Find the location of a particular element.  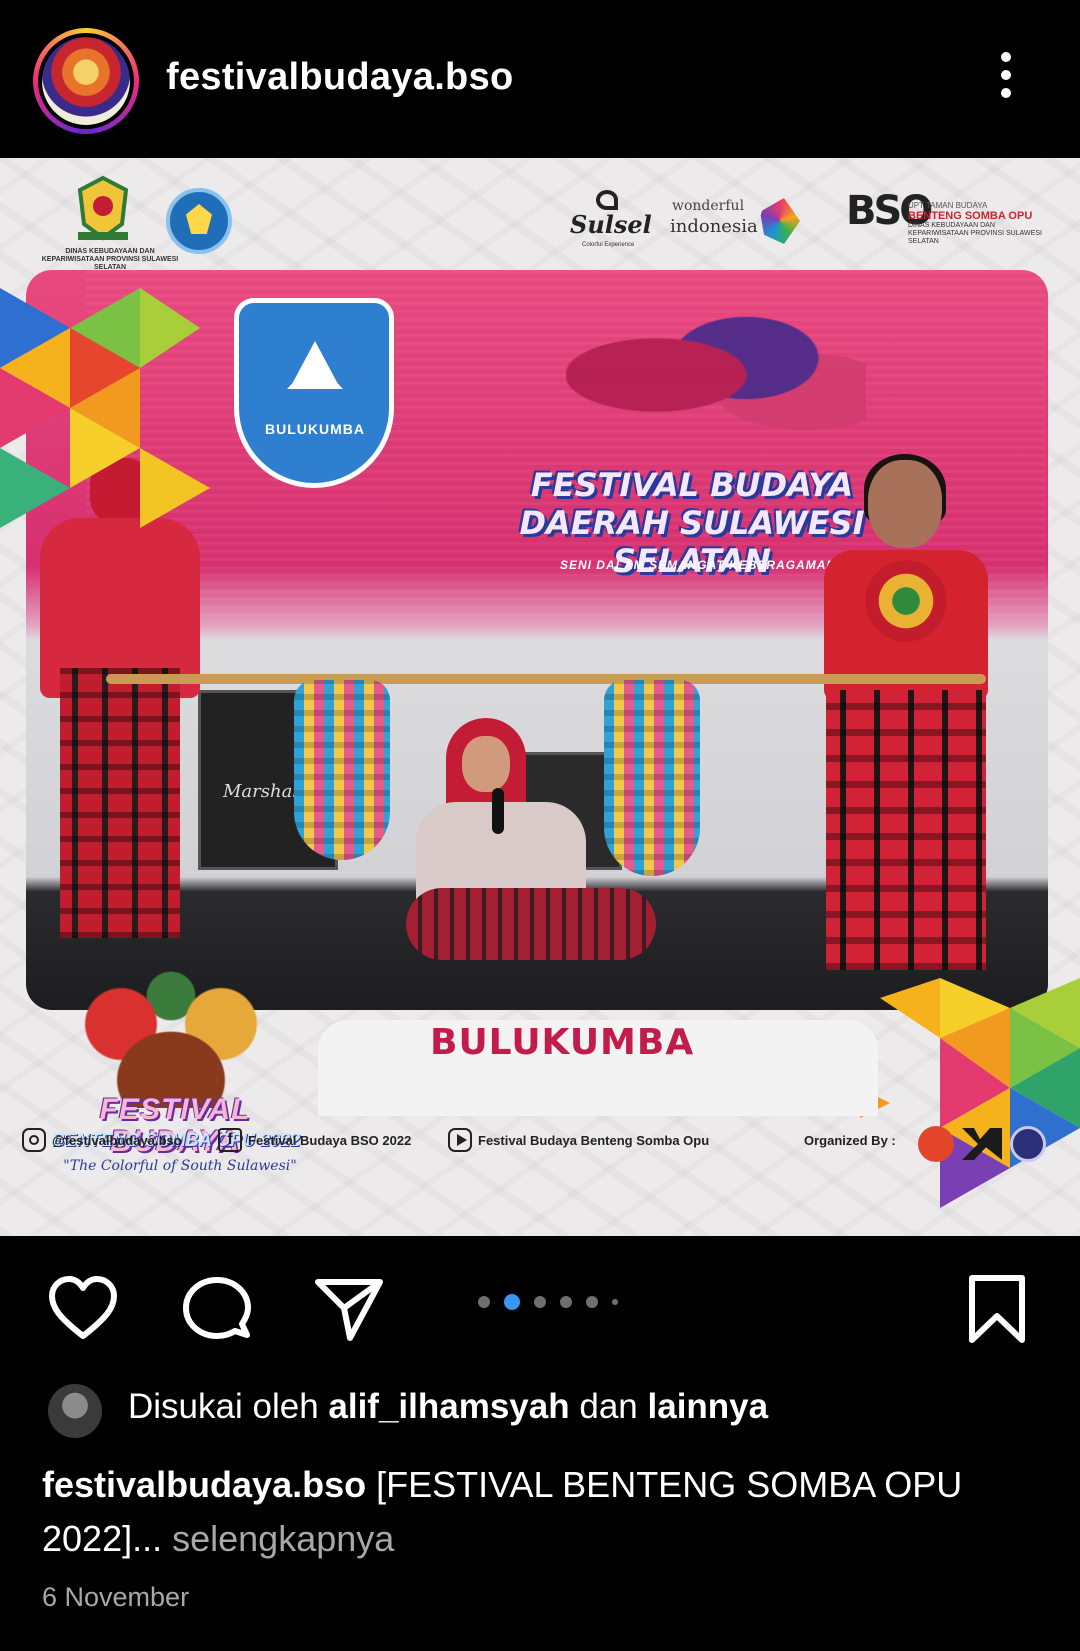

comment-icon is located at coordinates (217, 1309).